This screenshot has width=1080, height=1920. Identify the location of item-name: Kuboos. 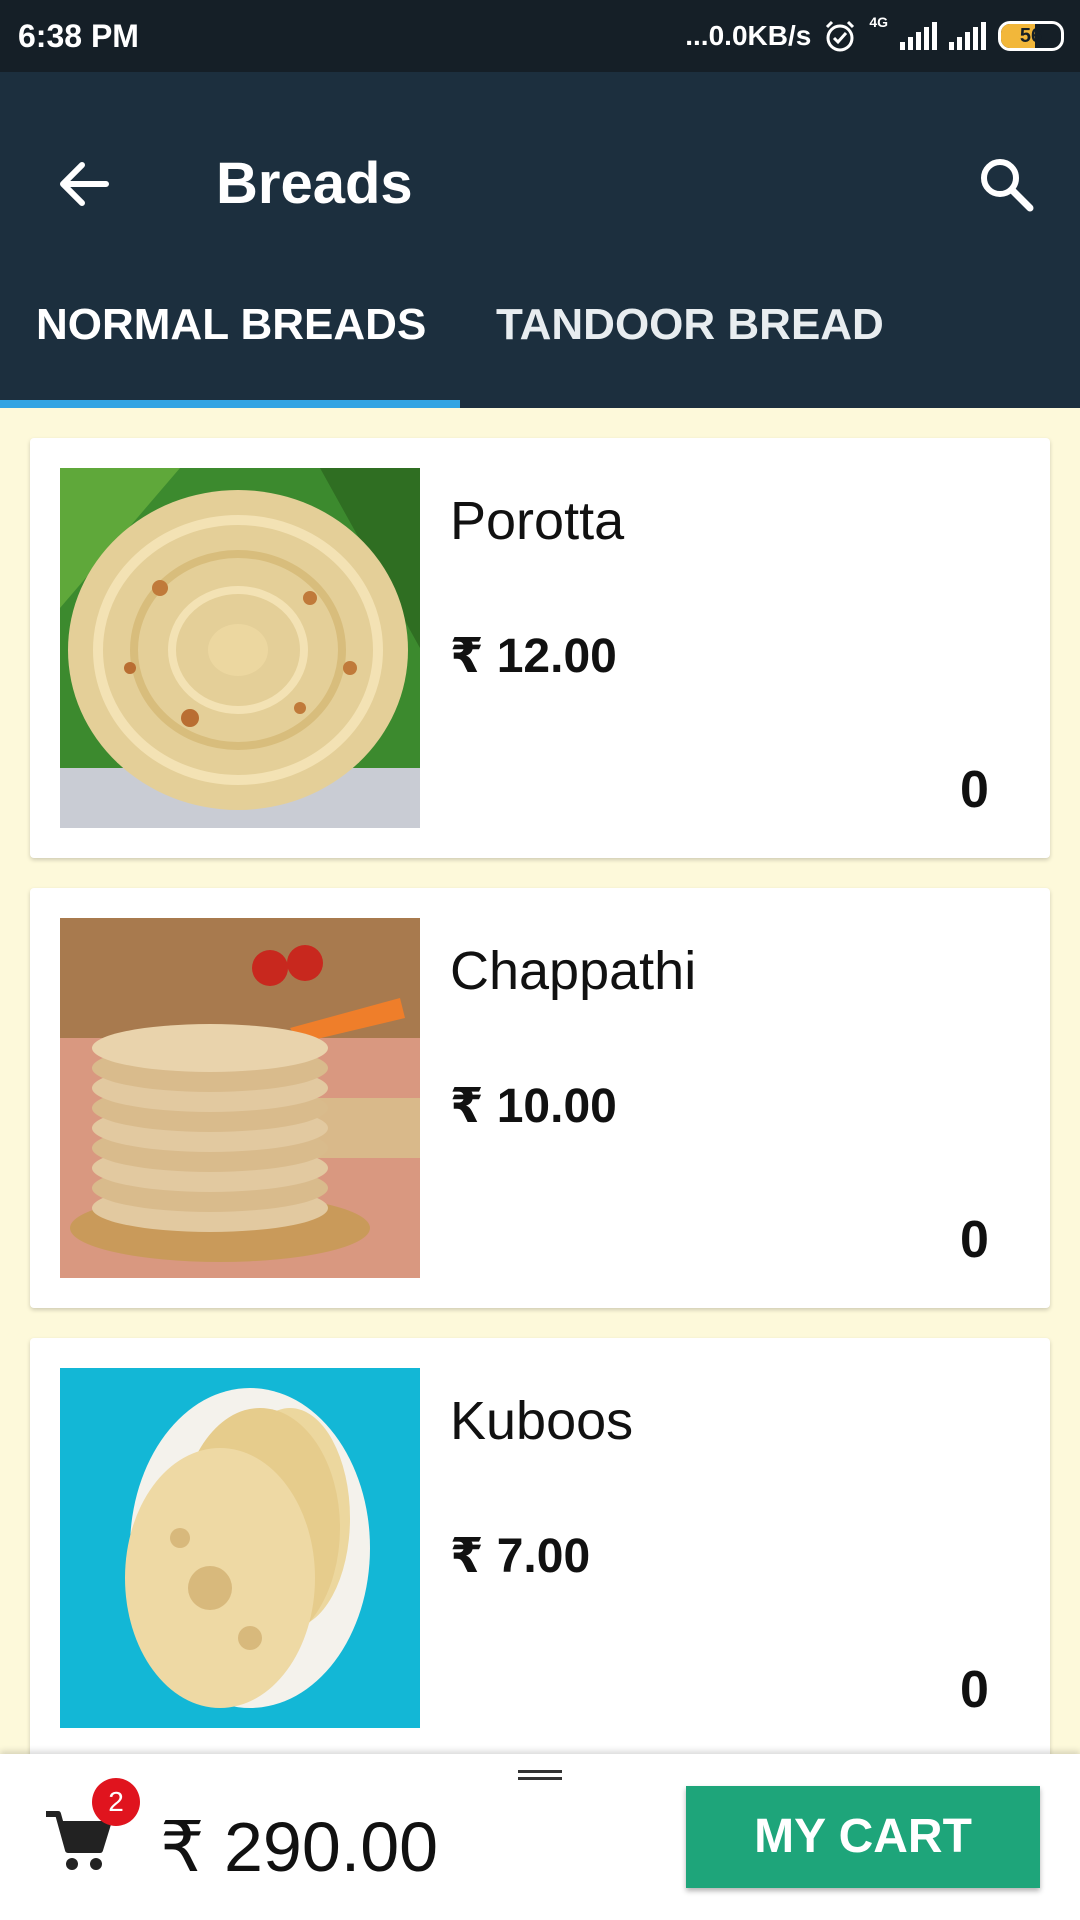
(542, 1421).